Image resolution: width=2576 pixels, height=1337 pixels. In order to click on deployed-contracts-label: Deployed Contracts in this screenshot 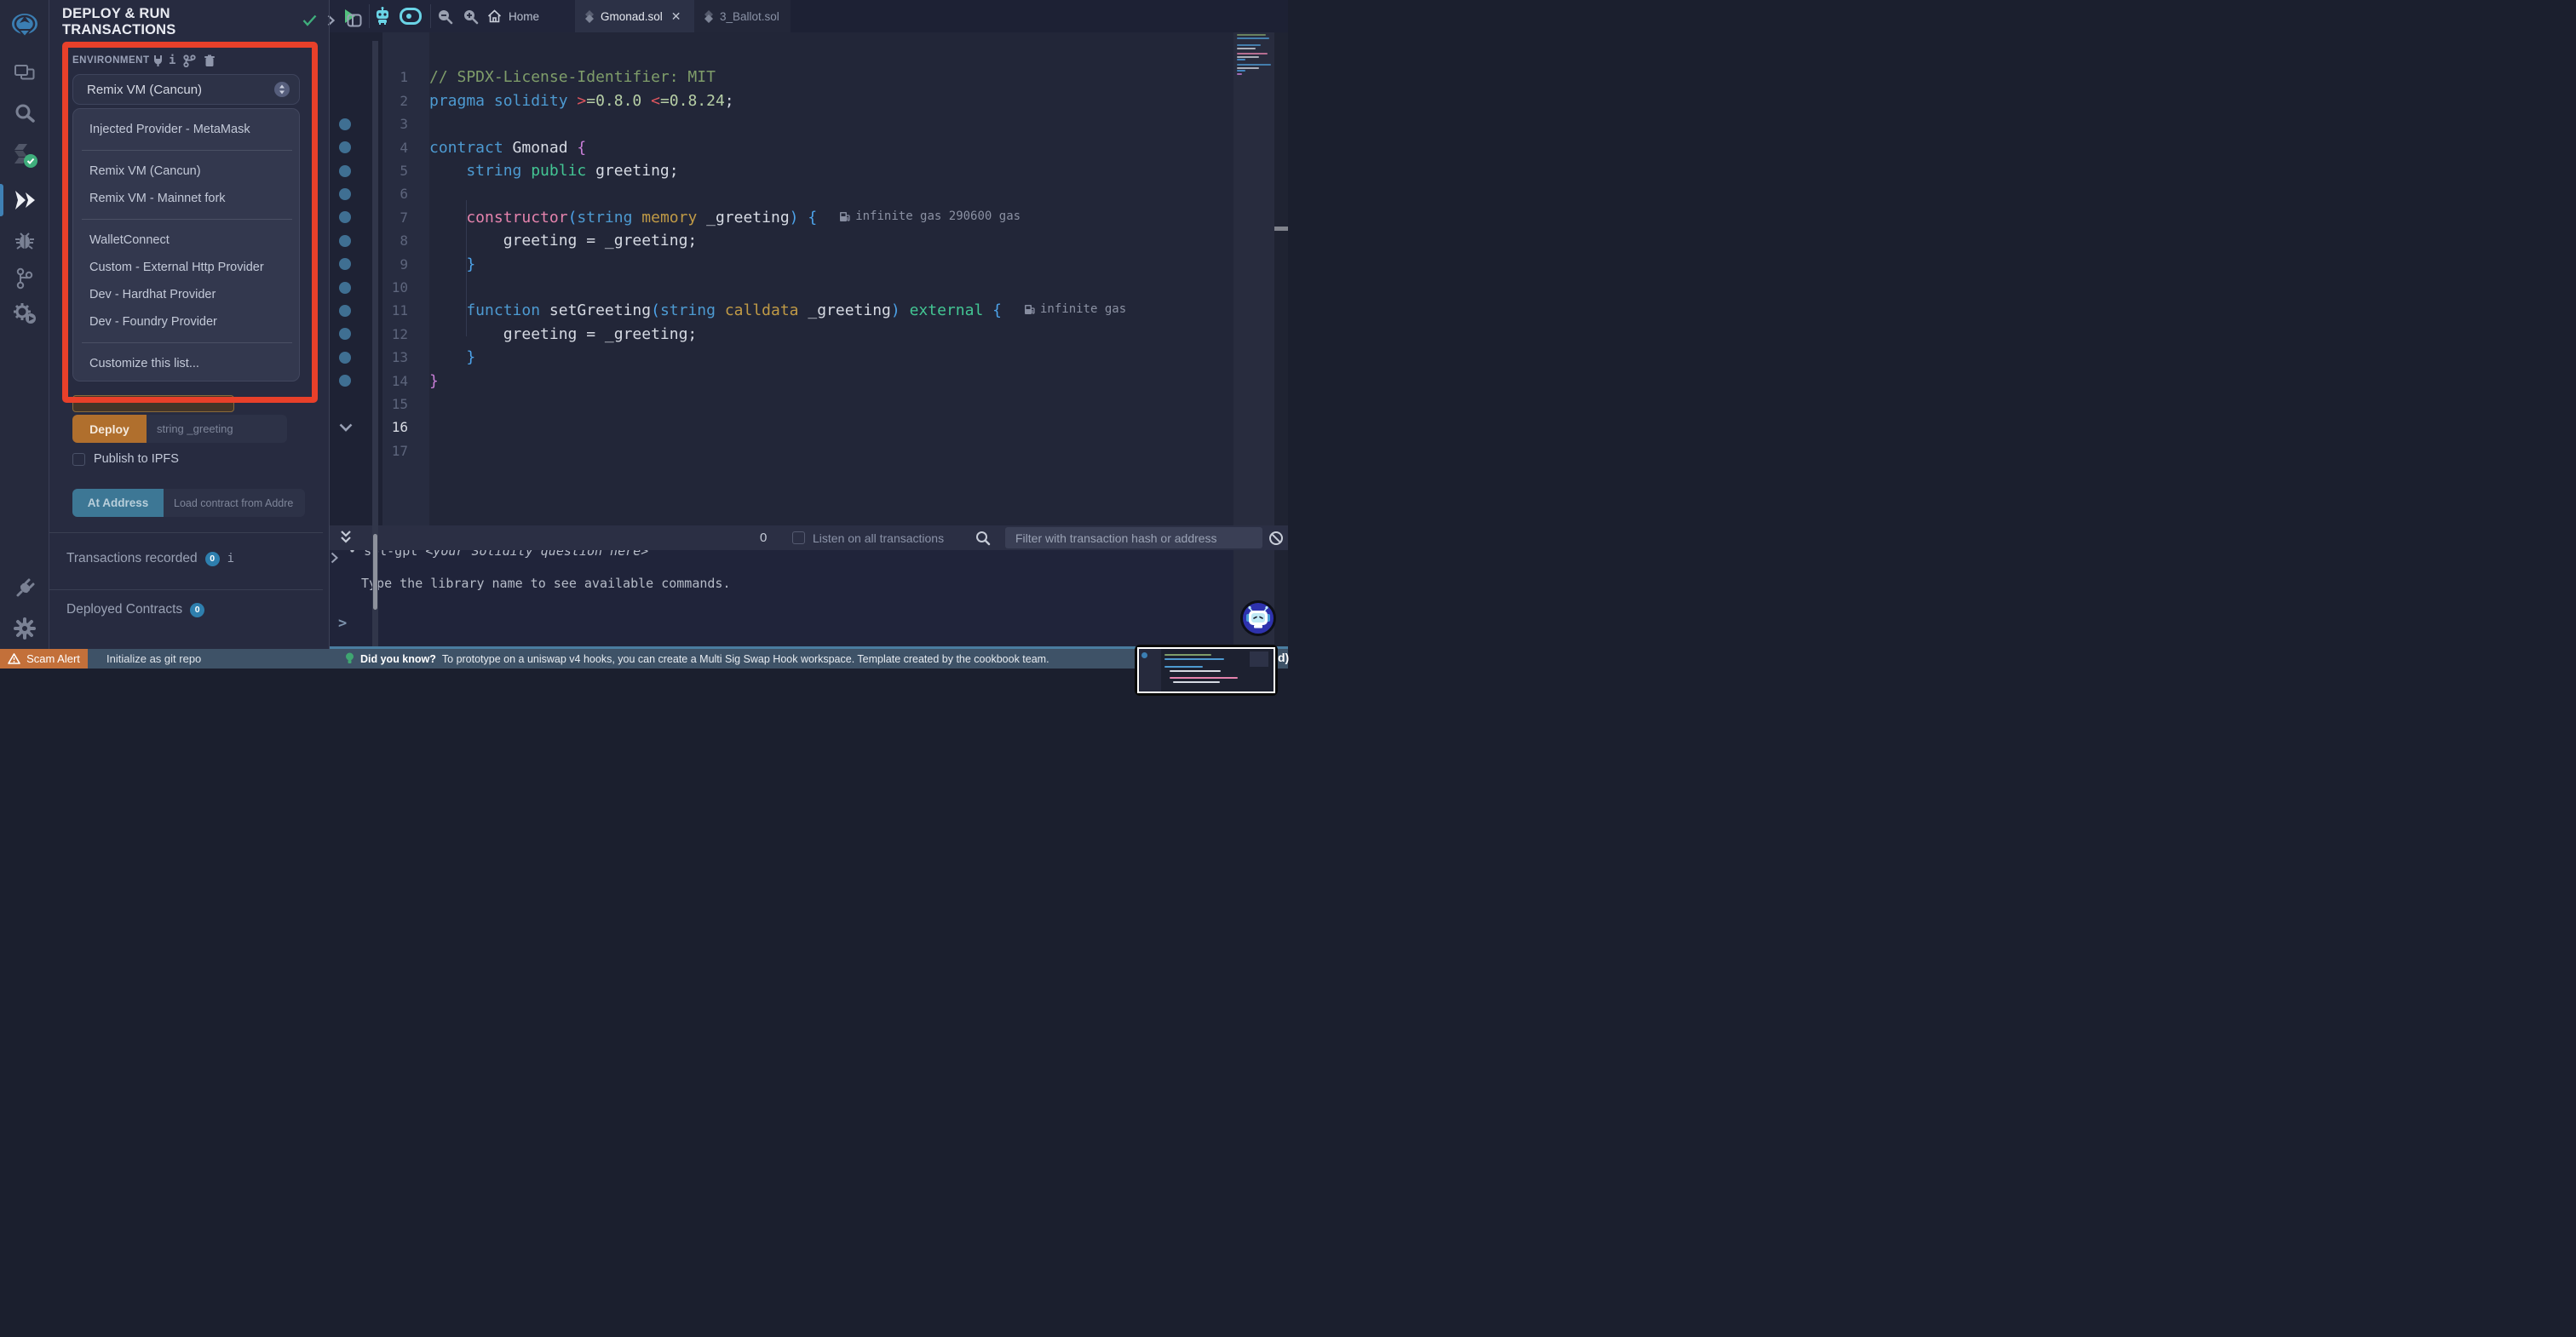, I will do `click(125, 609)`.